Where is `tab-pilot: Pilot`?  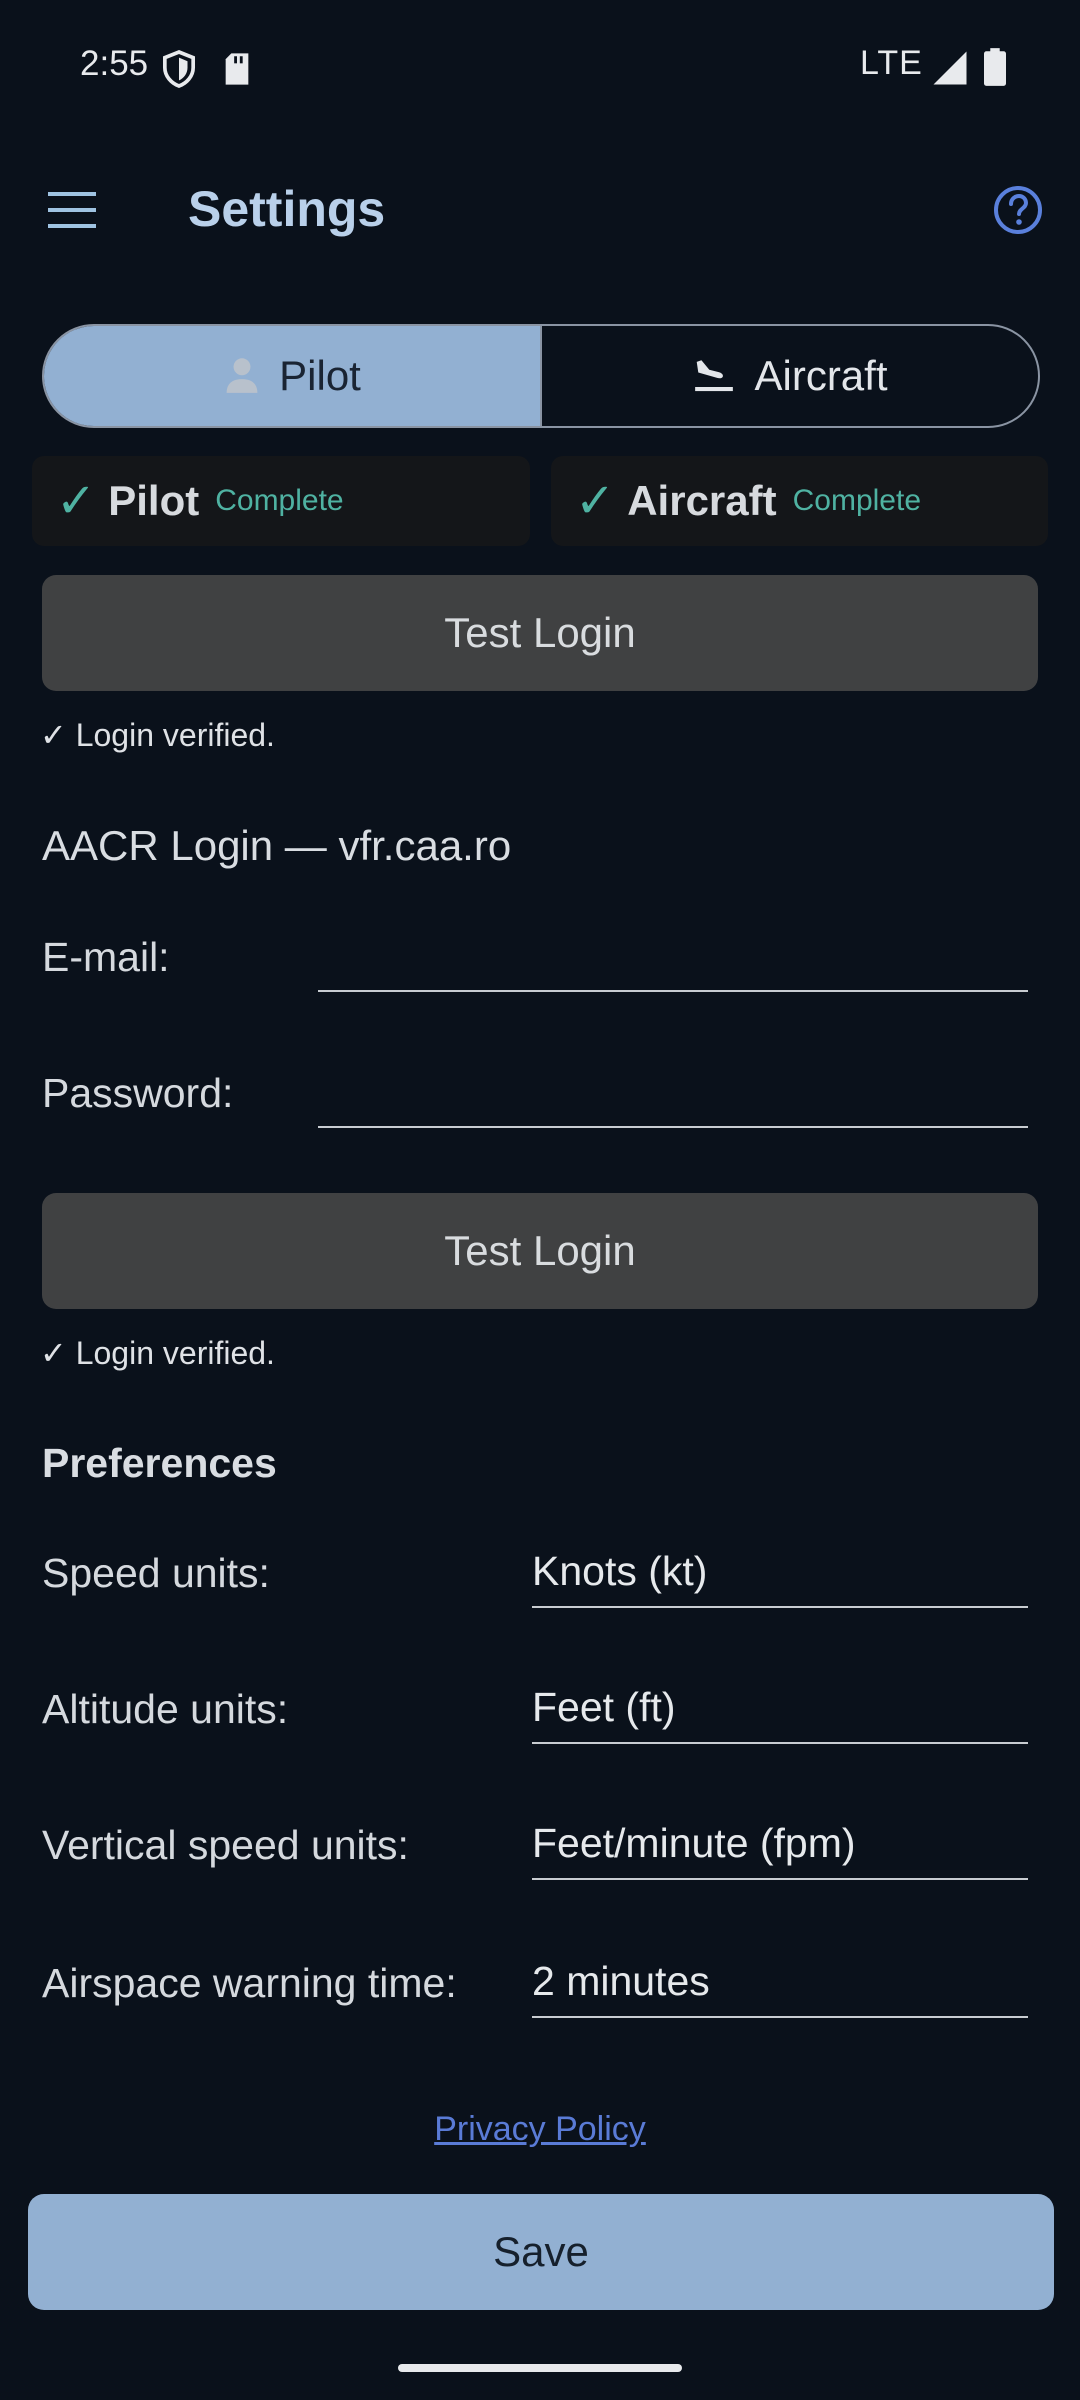
tab-pilot: Pilot is located at coordinates (293, 376).